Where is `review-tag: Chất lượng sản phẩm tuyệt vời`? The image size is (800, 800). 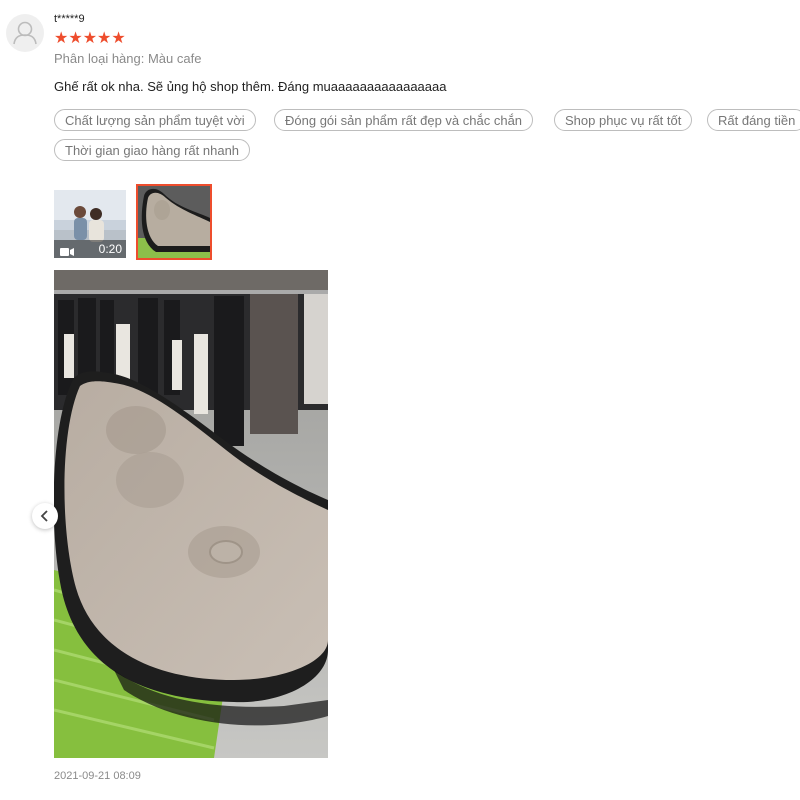 review-tag: Chất lượng sản phẩm tuyệt vời is located at coordinates (155, 120).